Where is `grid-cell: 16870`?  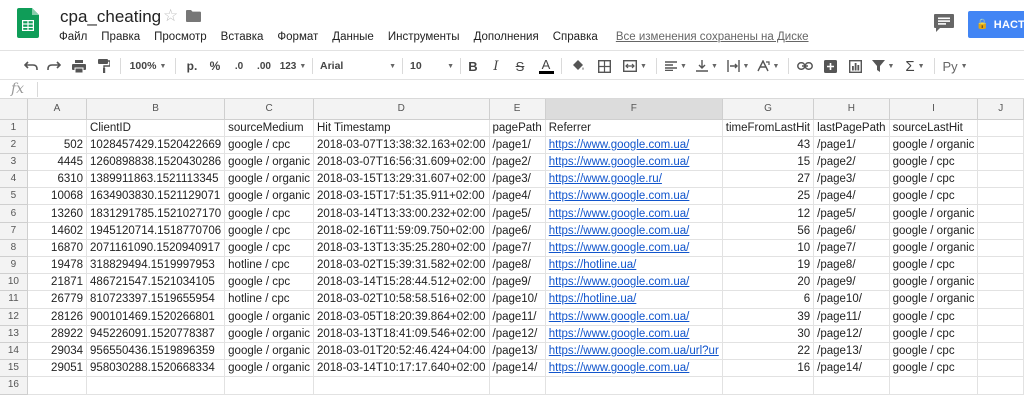
grid-cell: 16870 is located at coordinates (57, 248).